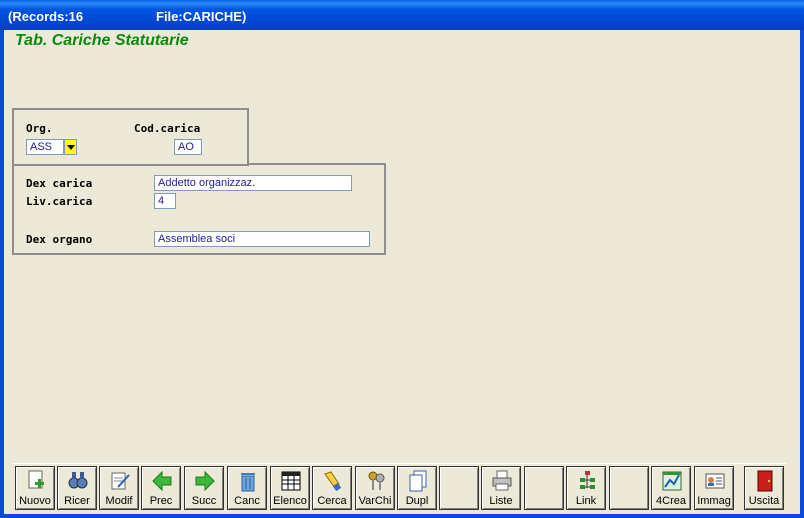  Describe the element at coordinates (248, 482) in the screenshot. I see `trash-icon` at that location.